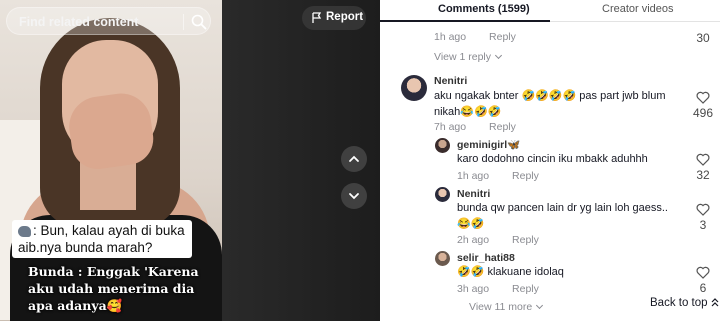 This screenshot has width=720, height=321. I want to click on like-count: 496, so click(703, 113).